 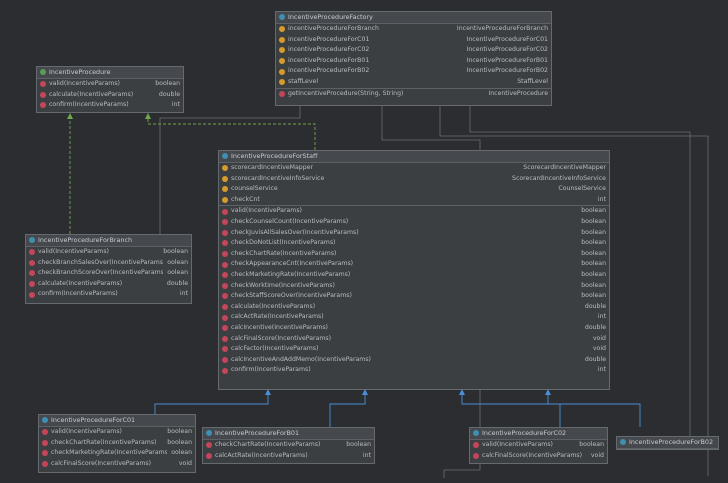 What do you see at coordinates (117, 421) in the screenshot?
I see `box-header: IncentiveProcedureForC01` at bounding box center [117, 421].